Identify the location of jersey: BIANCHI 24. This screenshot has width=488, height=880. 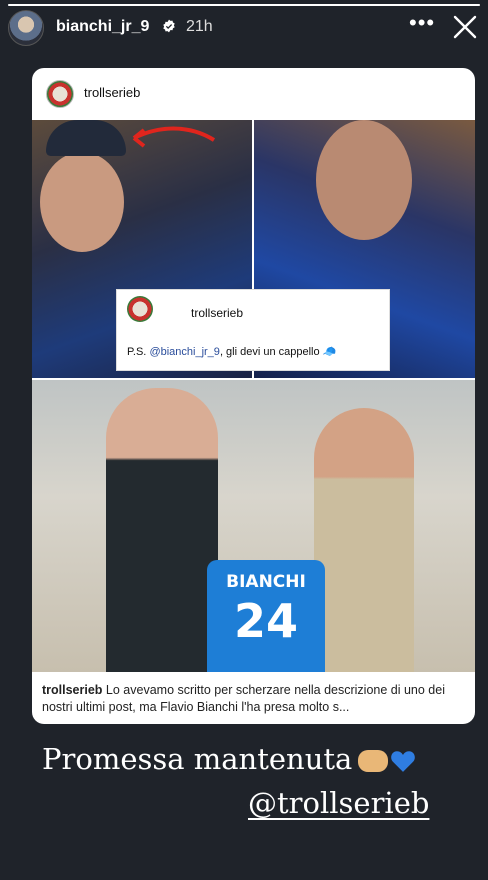
(266, 616).